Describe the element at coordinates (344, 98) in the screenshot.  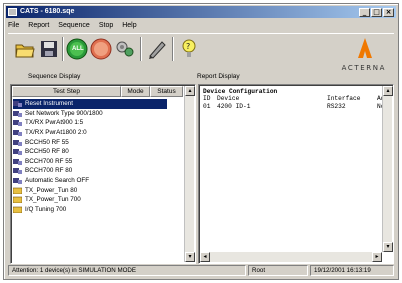
I see `report-col-interface: Interface` at that location.